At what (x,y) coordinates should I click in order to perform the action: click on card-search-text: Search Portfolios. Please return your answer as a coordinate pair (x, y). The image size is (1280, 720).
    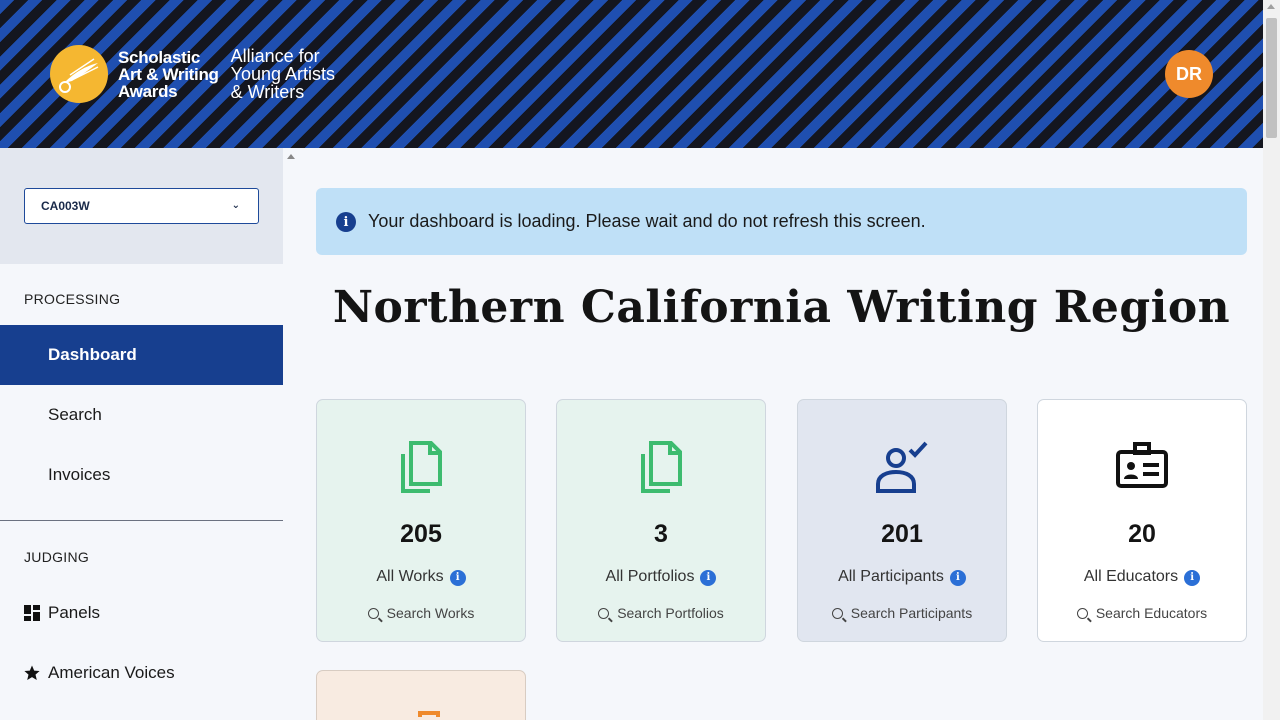
    Looking at the image, I should click on (670, 613).